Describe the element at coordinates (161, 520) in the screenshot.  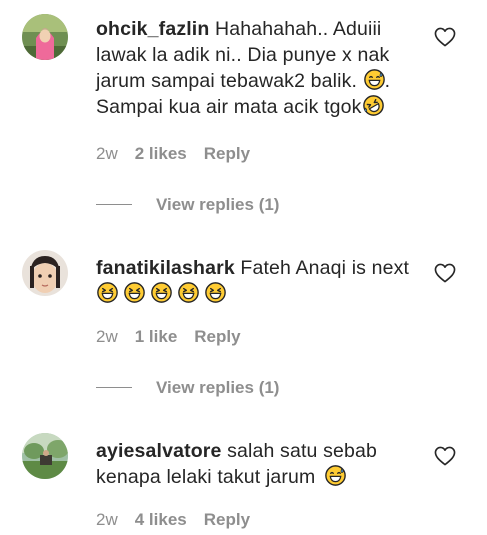
I see `comment-likes-count: 4 likes` at that location.